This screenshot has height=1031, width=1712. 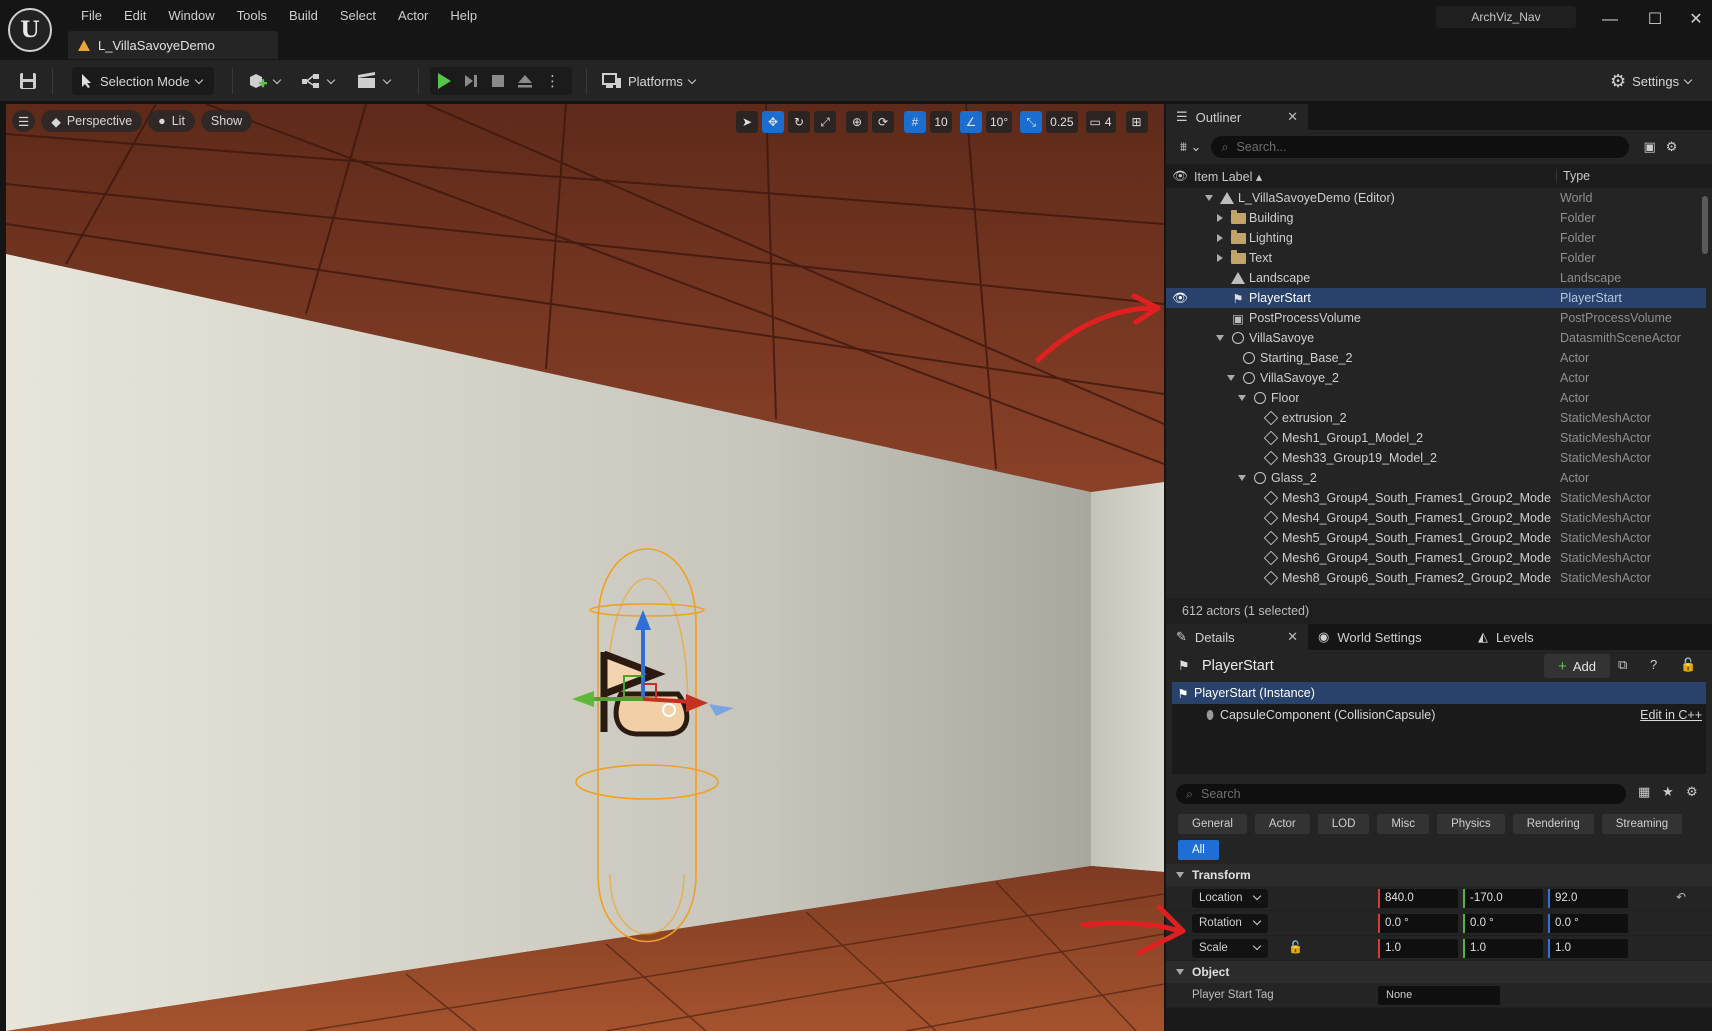 I want to click on add-folder-icon: ▣, so click(x=1649, y=147).